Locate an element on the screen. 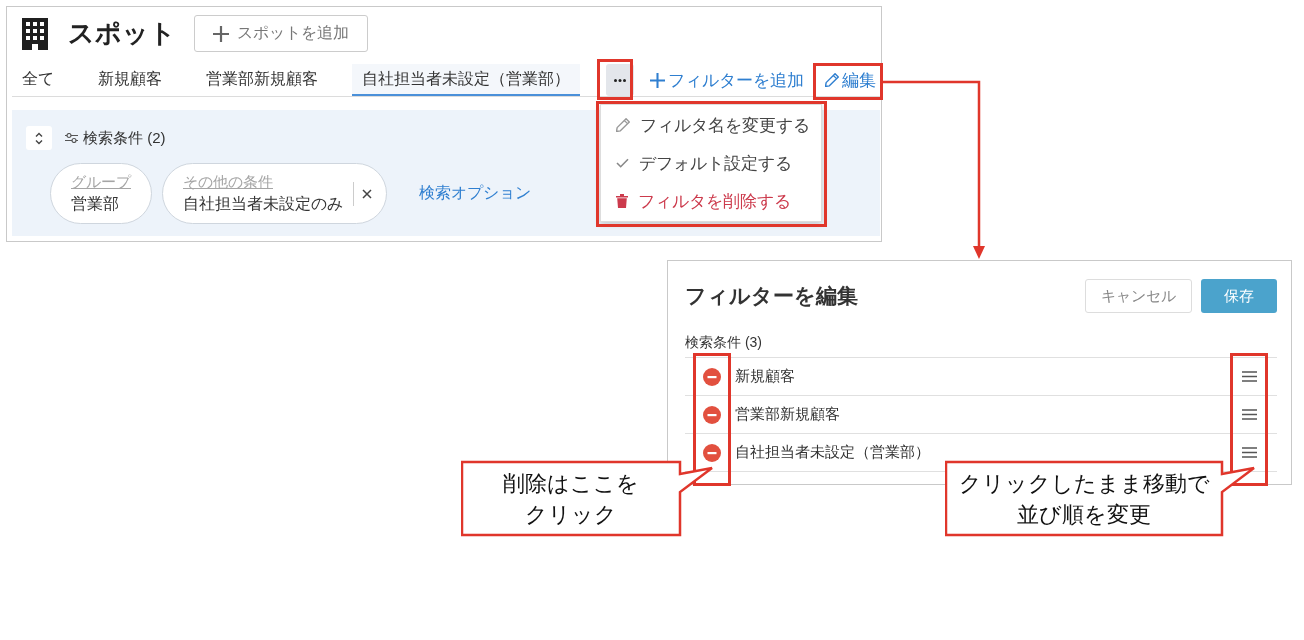 This screenshot has width=1304, height=640. menu-item: フィルタ名を変更する is located at coordinates (711, 125).